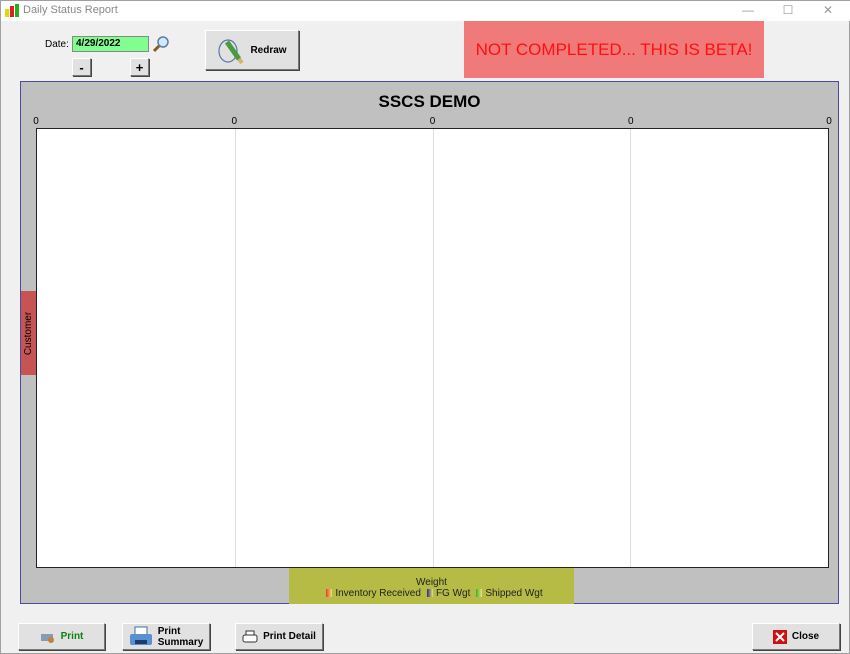  I want to click on print-detail-button: Print Detail, so click(279, 636).